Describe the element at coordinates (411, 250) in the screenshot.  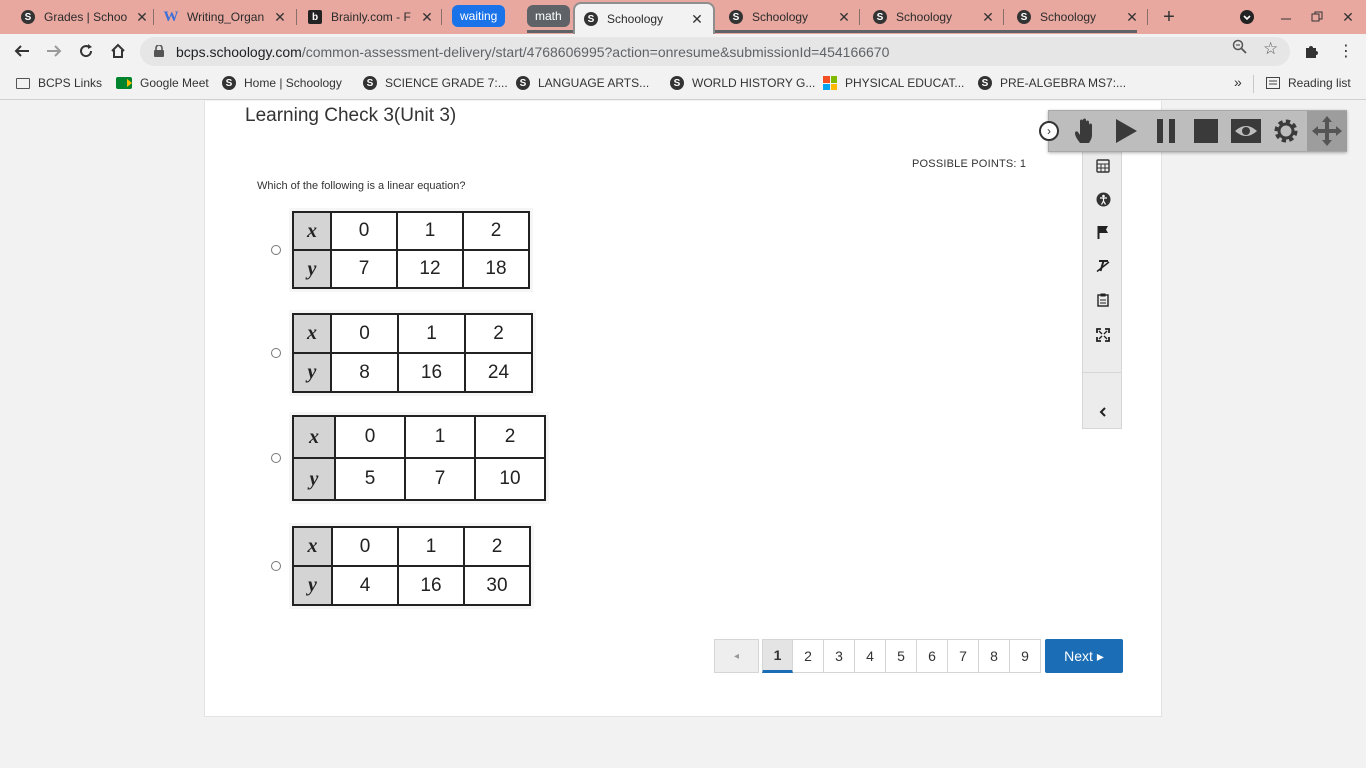
I see `choice-table-wrap: x 0 1 2 y 7 12 18` at that location.